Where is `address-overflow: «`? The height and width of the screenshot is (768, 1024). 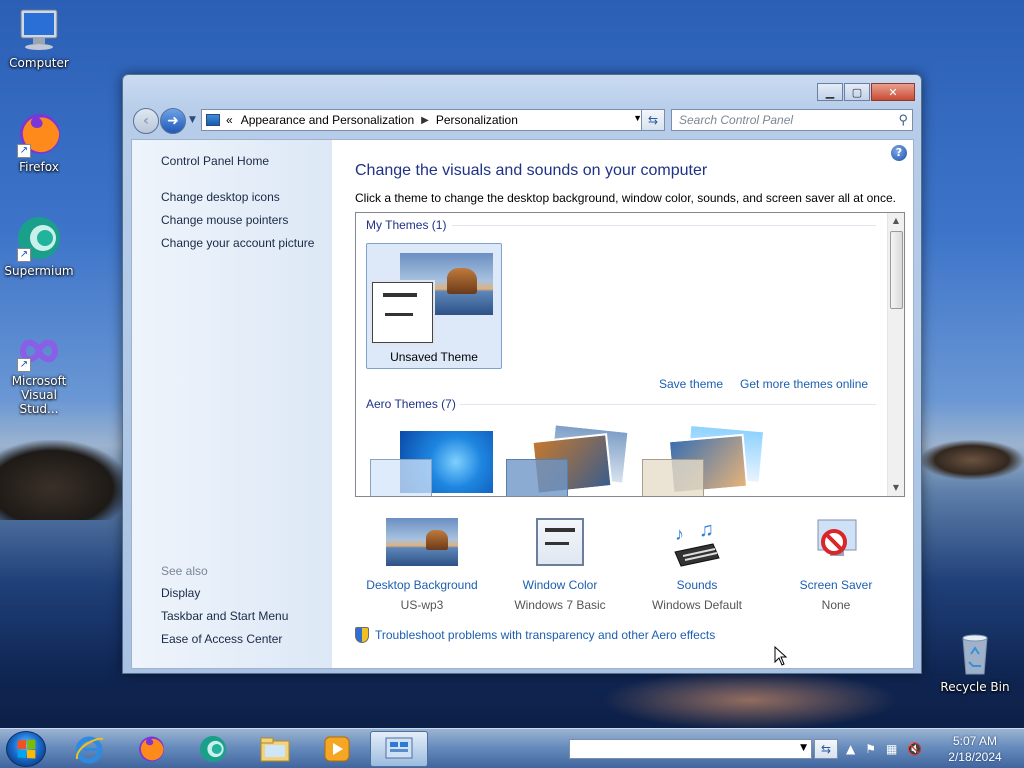 address-overflow: « is located at coordinates (229, 120).